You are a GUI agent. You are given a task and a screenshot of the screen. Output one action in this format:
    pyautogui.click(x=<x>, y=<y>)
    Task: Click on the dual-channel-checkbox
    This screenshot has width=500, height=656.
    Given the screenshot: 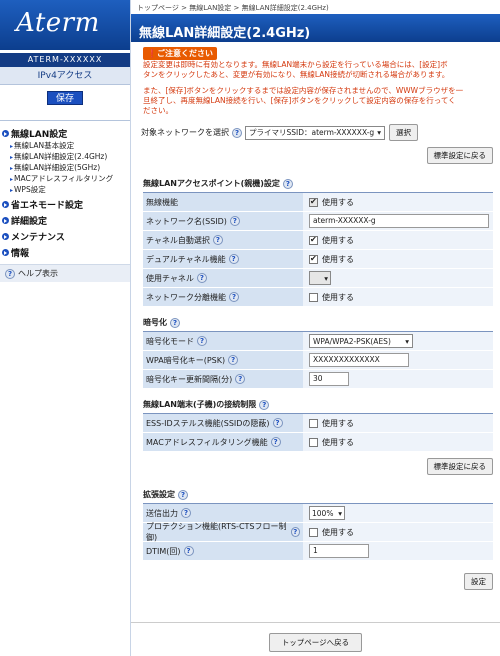 What is the action you would take?
    pyautogui.click(x=313, y=259)
    